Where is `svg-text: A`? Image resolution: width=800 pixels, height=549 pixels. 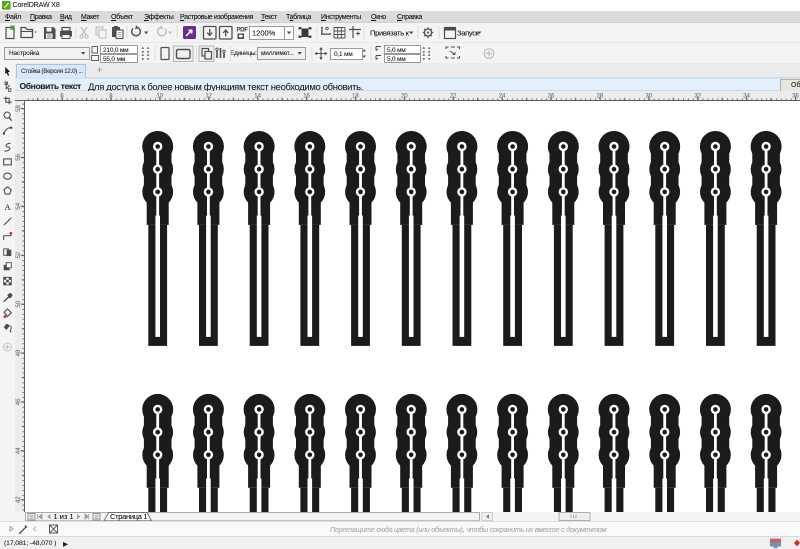 svg-text: A is located at coordinates (7, 207).